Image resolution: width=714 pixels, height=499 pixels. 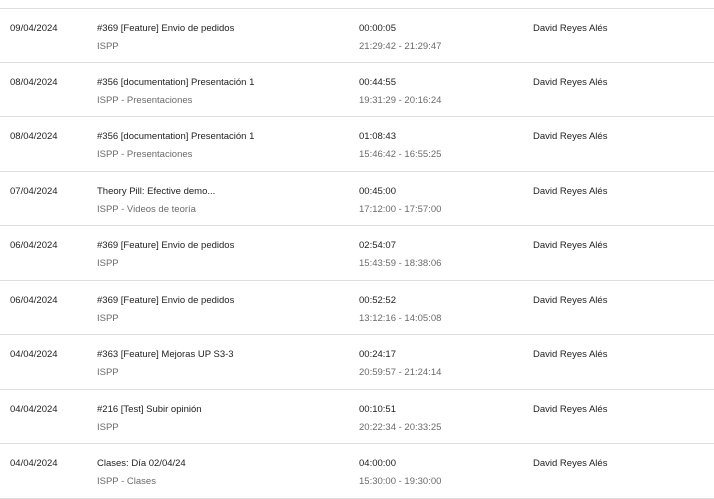 I want to click on entry-time-range: 20:22:34 - 20:33:25, so click(x=400, y=427).